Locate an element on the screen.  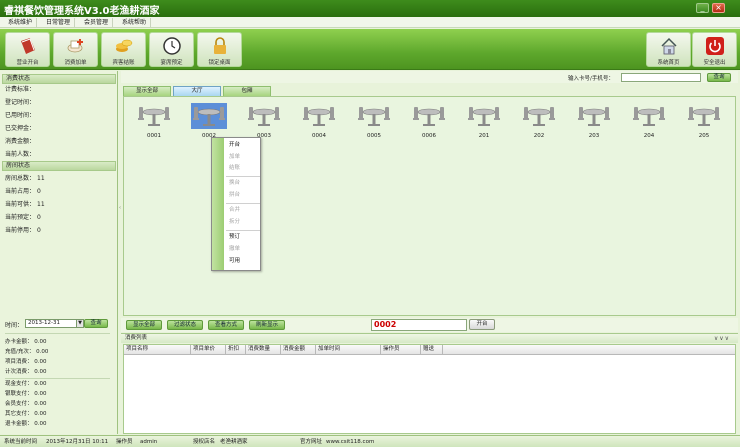
billing-standard: 计费标准： is located at coordinates (20, 89).